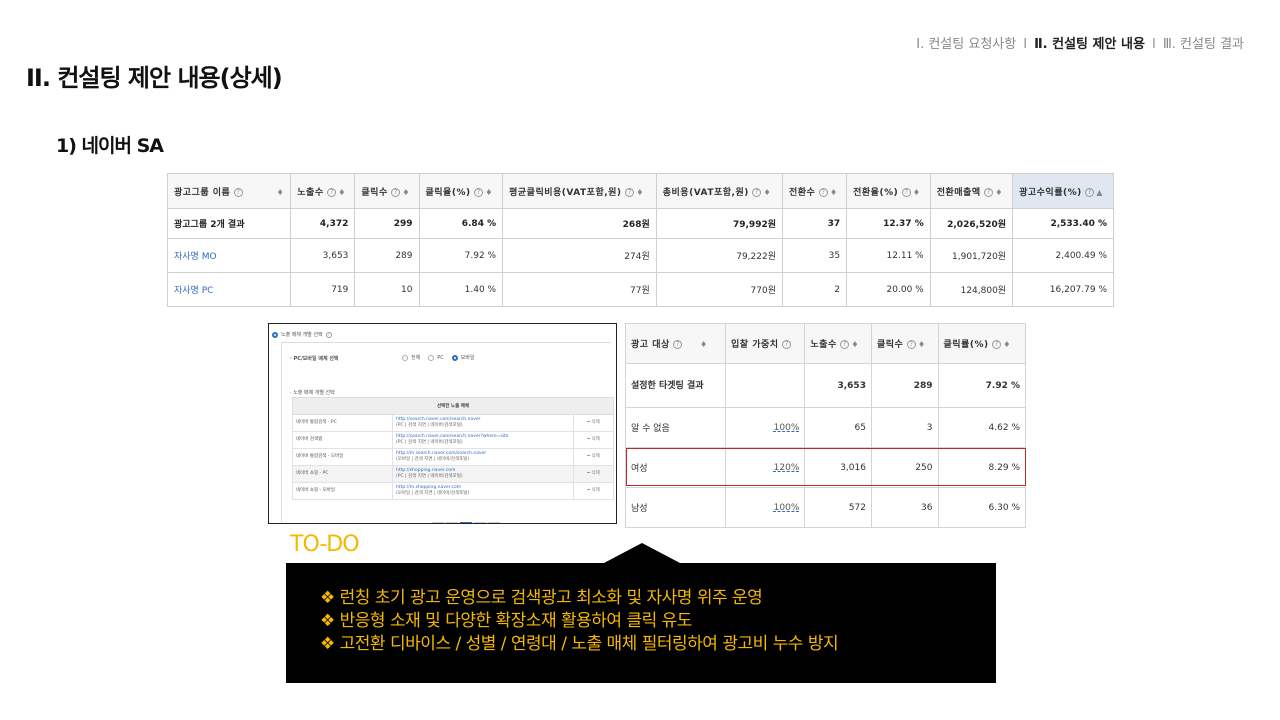  Describe the element at coordinates (675, 343) in the screenshot. I see `col-ad-target: 광고 대상 ? ♦` at that location.